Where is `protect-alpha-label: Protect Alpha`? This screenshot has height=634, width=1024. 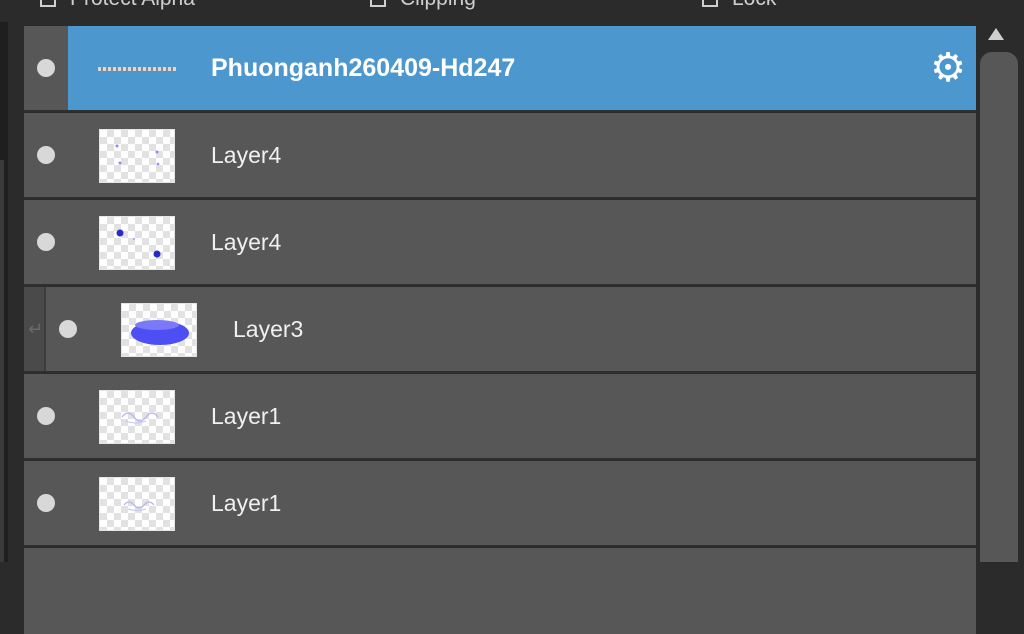
protect-alpha-label: Protect Alpha is located at coordinates (132, 5).